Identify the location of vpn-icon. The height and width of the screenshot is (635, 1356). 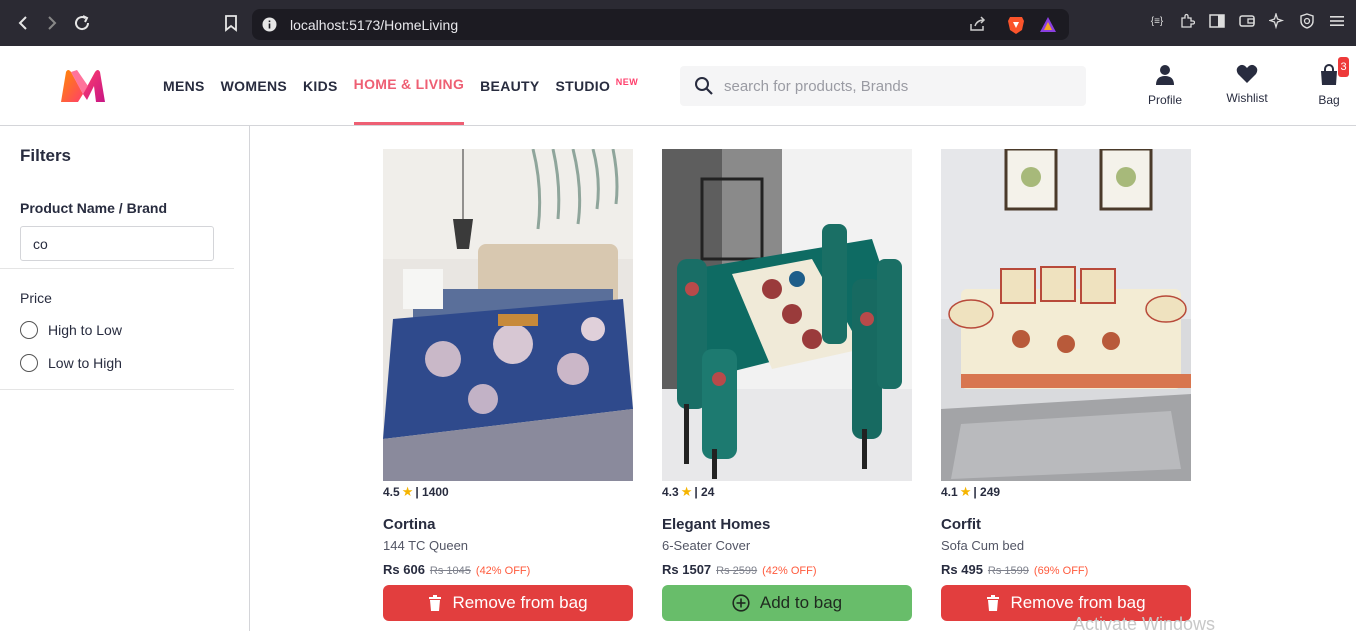
(1307, 21).